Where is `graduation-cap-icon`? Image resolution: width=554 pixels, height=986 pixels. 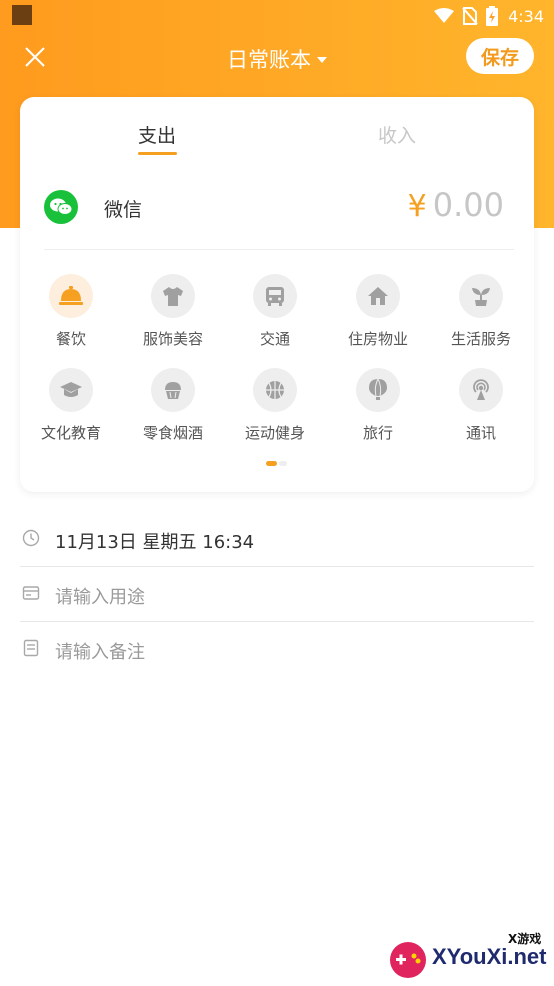 graduation-cap-icon is located at coordinates (71, 390).